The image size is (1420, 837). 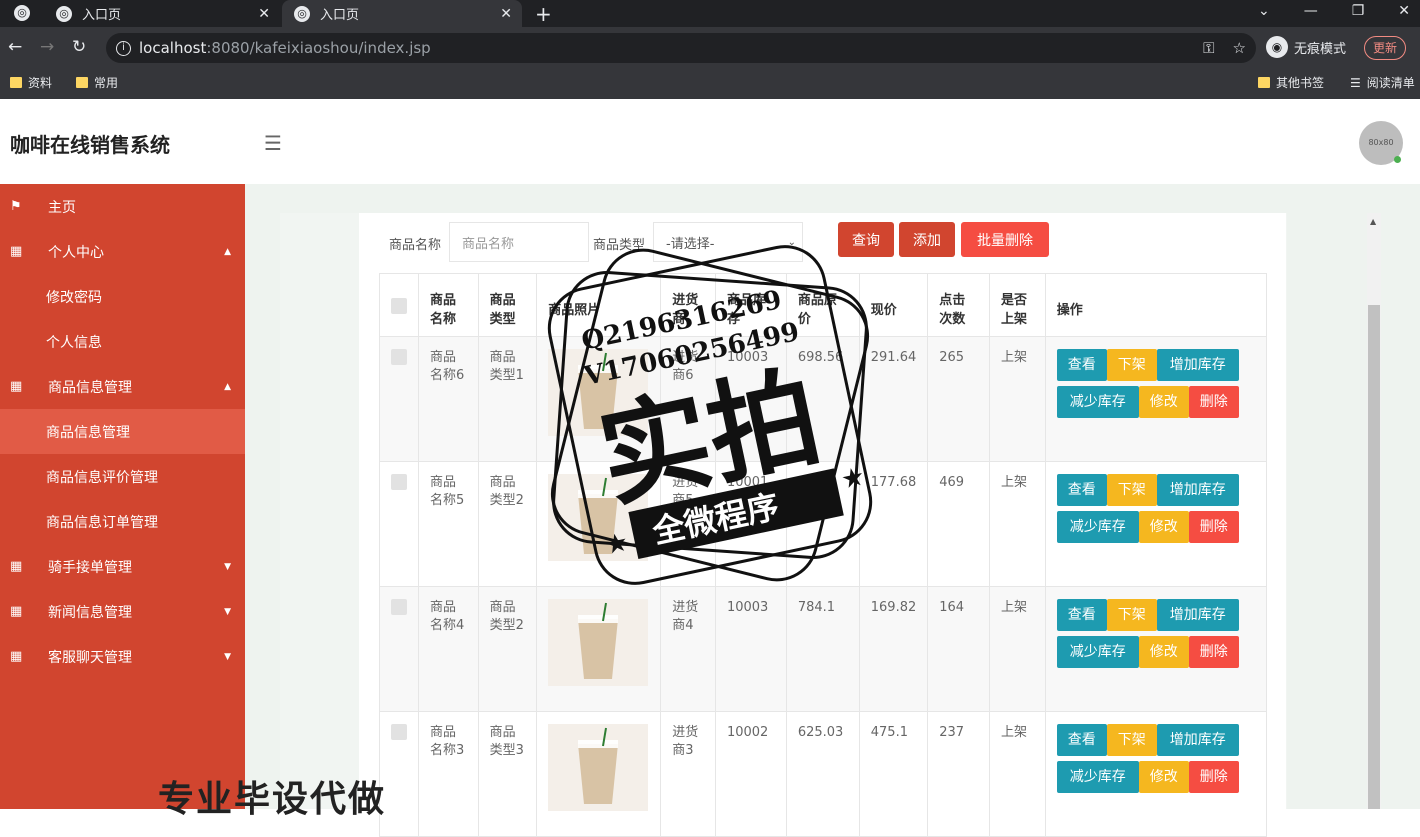 I want to click on sidebar-item-home: ⚑ 主页, so click(x=122, y=206).